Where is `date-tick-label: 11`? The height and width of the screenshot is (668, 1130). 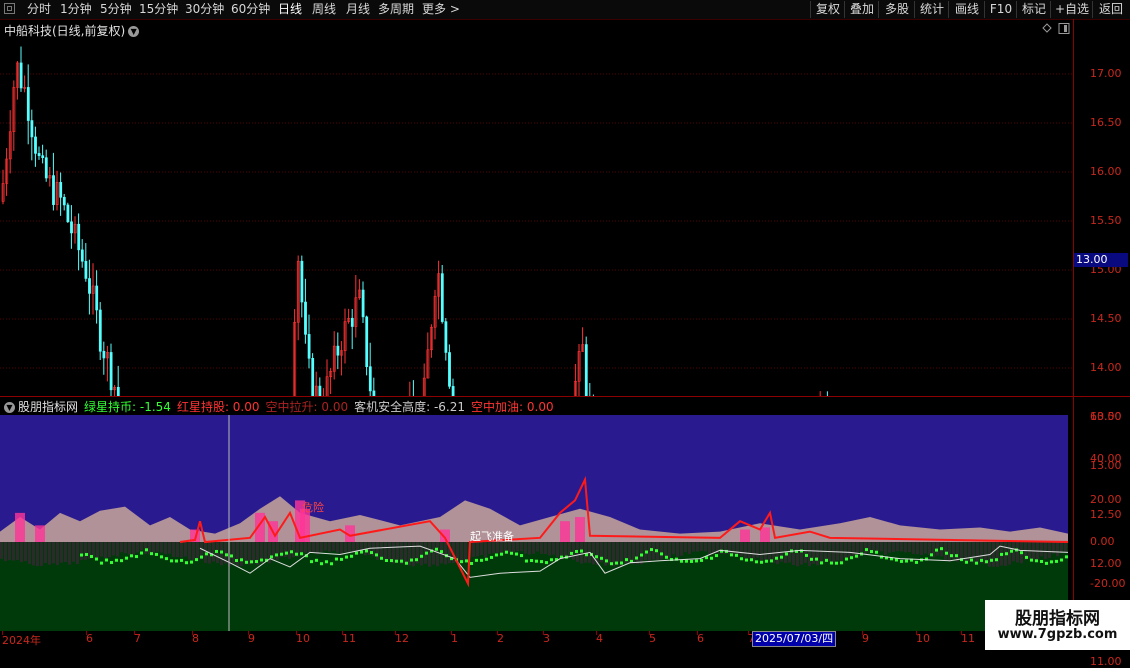 date-tick-label: 11 is located at coordinates (968, 638).